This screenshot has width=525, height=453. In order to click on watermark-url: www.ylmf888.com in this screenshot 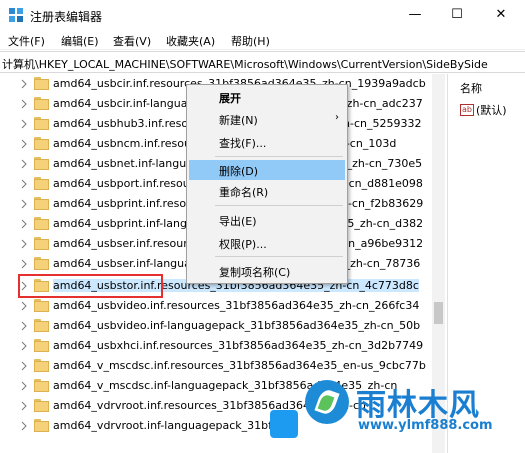, I will do `click(425, 425)`.